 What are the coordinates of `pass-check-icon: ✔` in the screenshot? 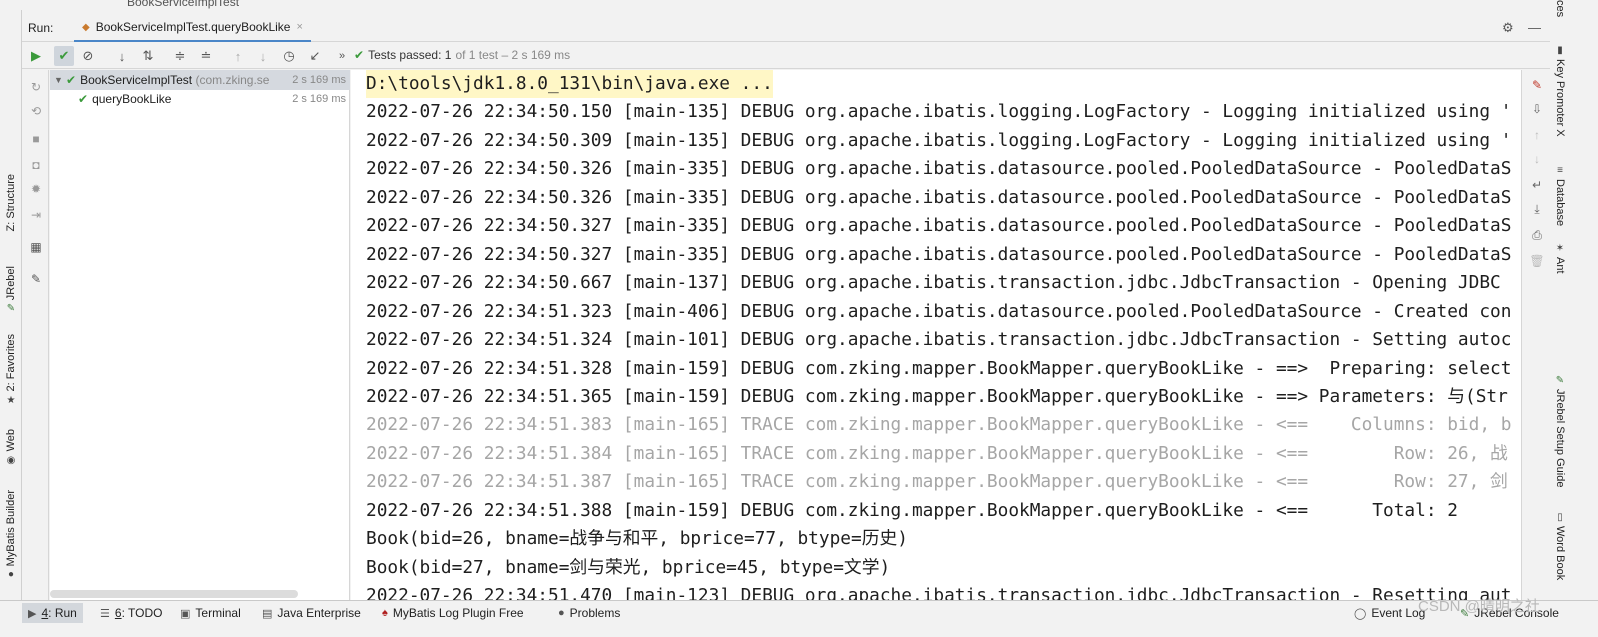 It's located at (359, 55).